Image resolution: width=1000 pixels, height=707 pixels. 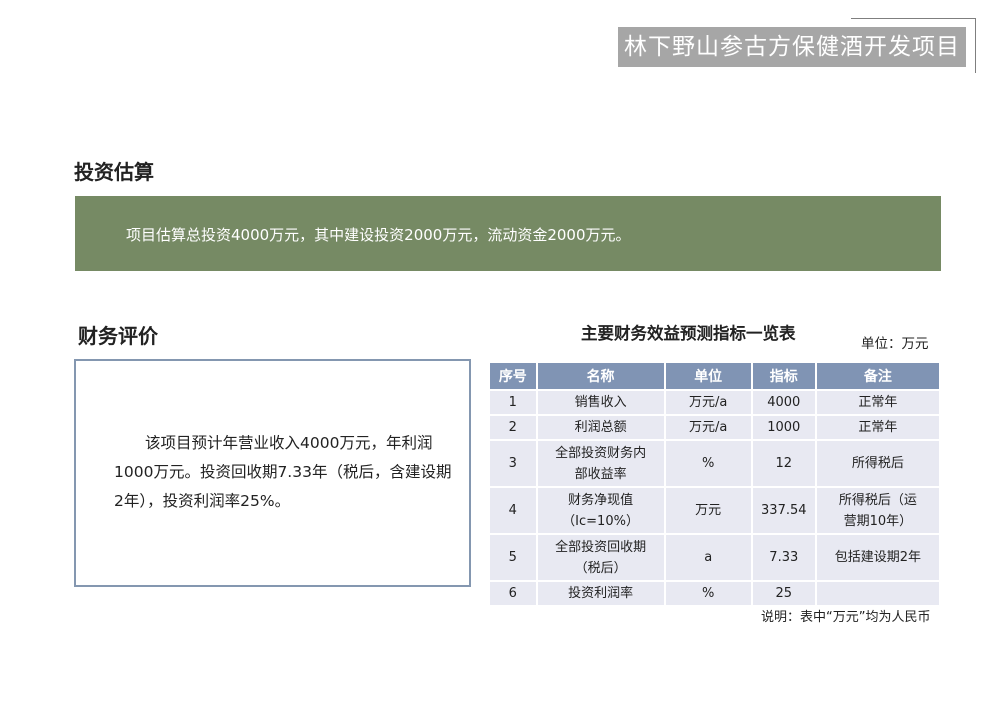 What do you see at coordinates (513, 402) in the screenshot?
I see `cell-no: 1` at bounding box center [513, 402].